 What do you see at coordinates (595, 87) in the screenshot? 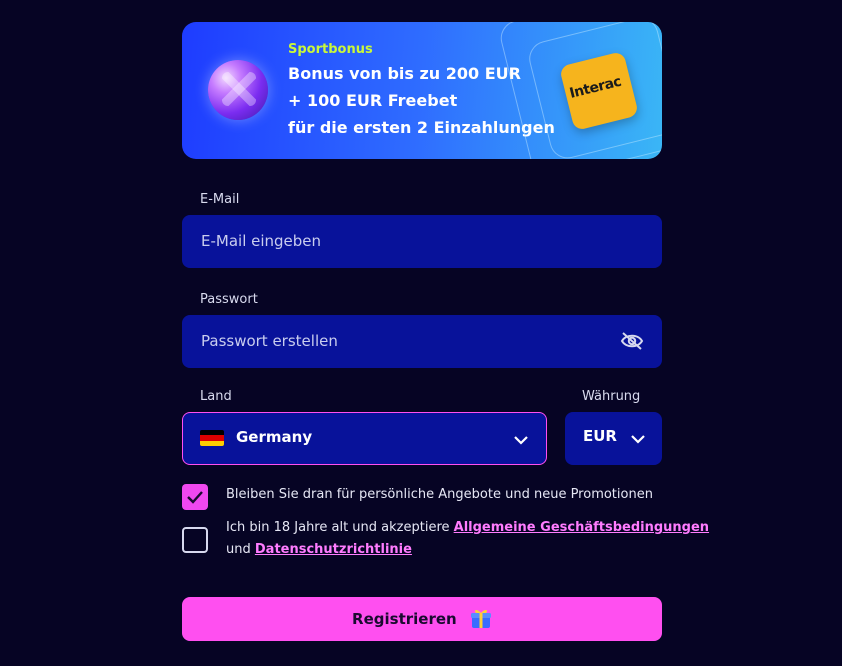
I see `interac-logo-text: Interac` at bounding box center [595, 87].